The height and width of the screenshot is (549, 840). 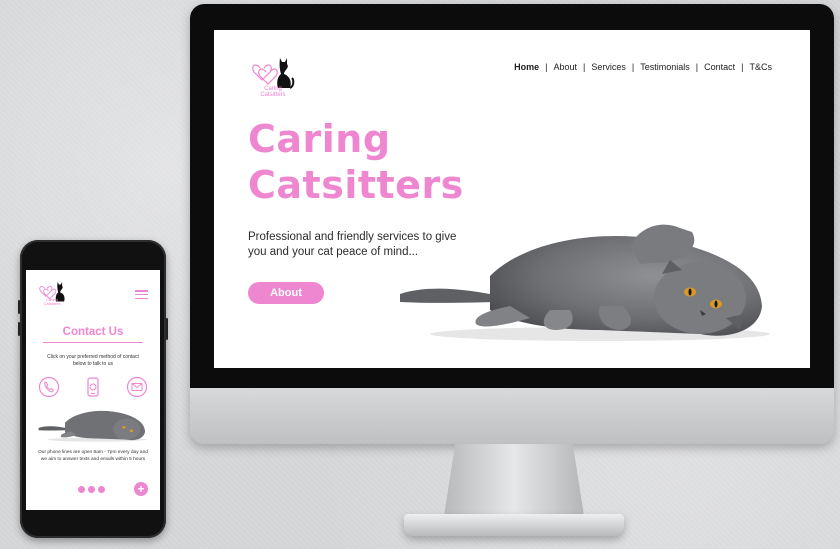 I want to click on nav-about: About, so click(x=566, y=67).